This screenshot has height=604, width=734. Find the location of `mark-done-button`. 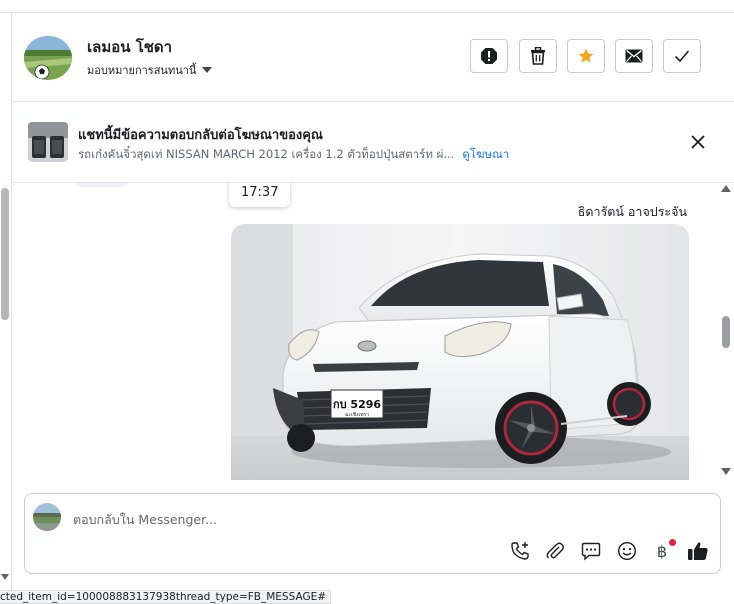

mark-done-button is located at coordinates (682, 56).